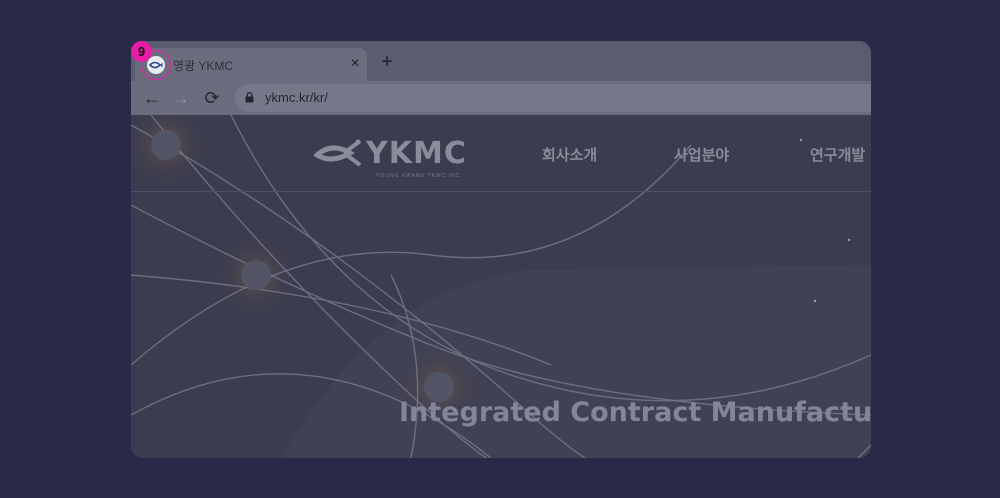  What do you see at coordinates (635, 412) in the screenshot?
I see `hero-headline: Integrated Contract Manufacturer` at bounding box center [635, 412].